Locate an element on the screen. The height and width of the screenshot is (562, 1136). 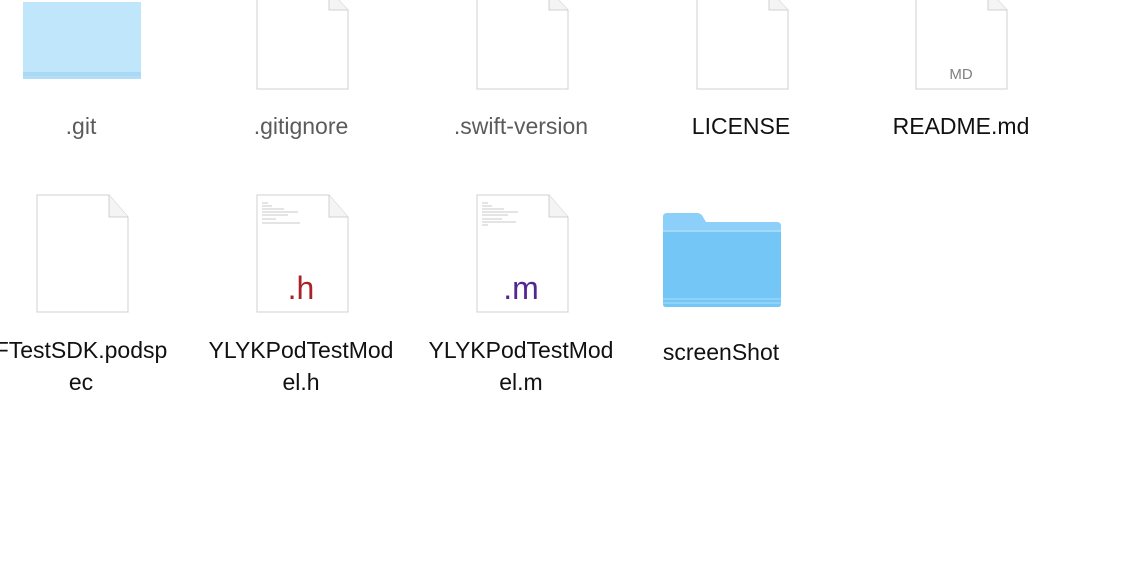
header-file-icon: .h is located at coordinates (301, 259).